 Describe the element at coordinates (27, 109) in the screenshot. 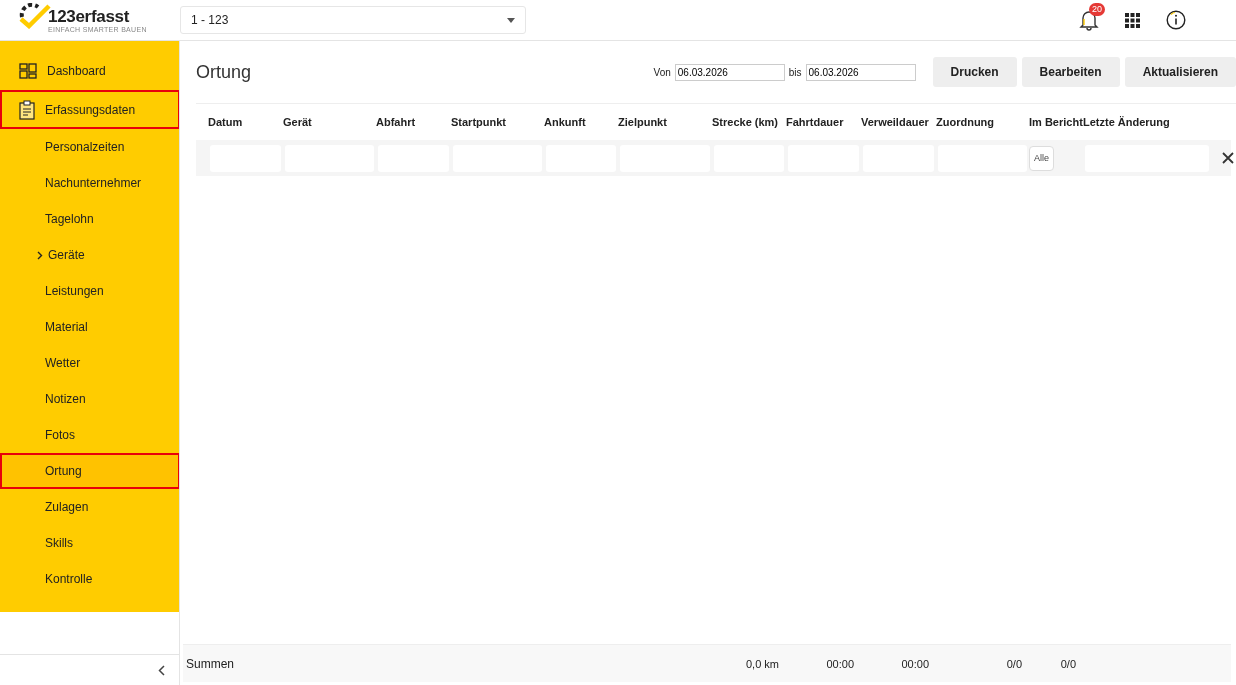

I see `clipboard-icon` at that location.